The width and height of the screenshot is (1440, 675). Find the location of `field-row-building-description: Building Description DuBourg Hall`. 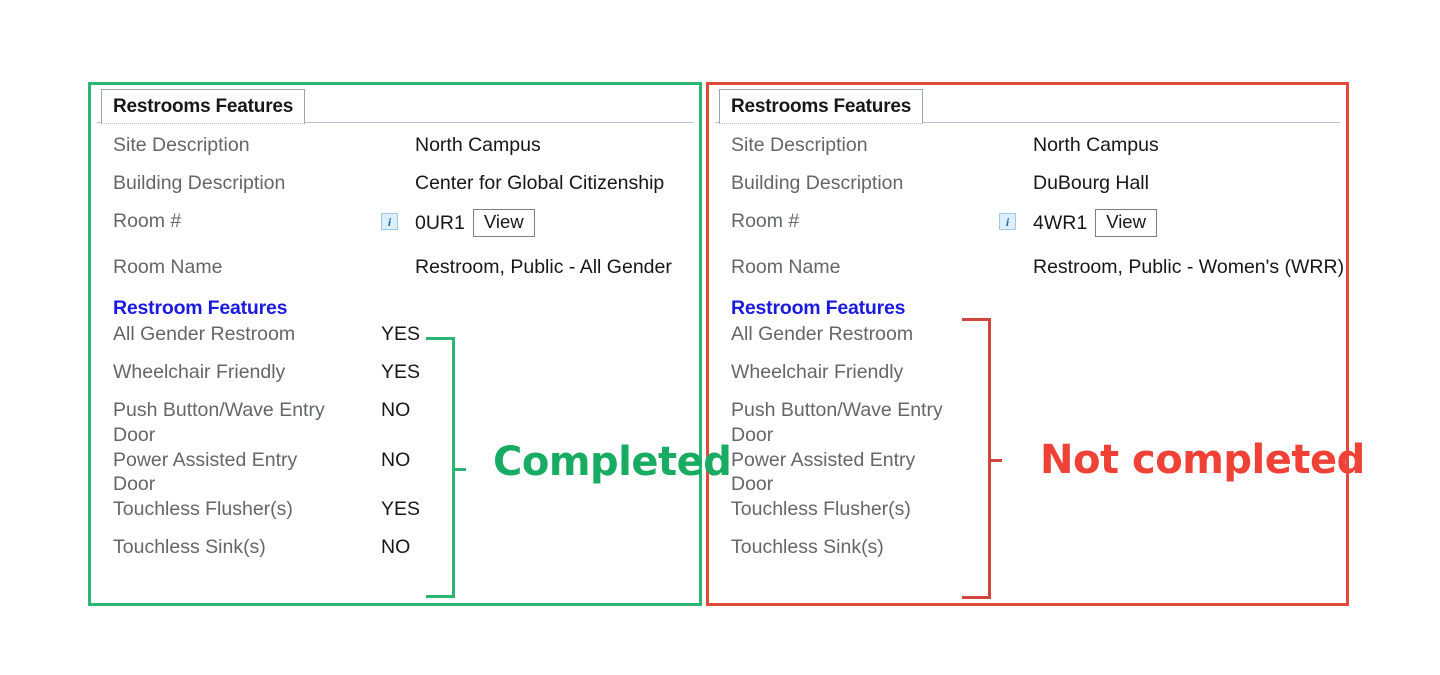

field-row-building-description: Building Description DuBourg Hall is located at coordinates (1027, 190).